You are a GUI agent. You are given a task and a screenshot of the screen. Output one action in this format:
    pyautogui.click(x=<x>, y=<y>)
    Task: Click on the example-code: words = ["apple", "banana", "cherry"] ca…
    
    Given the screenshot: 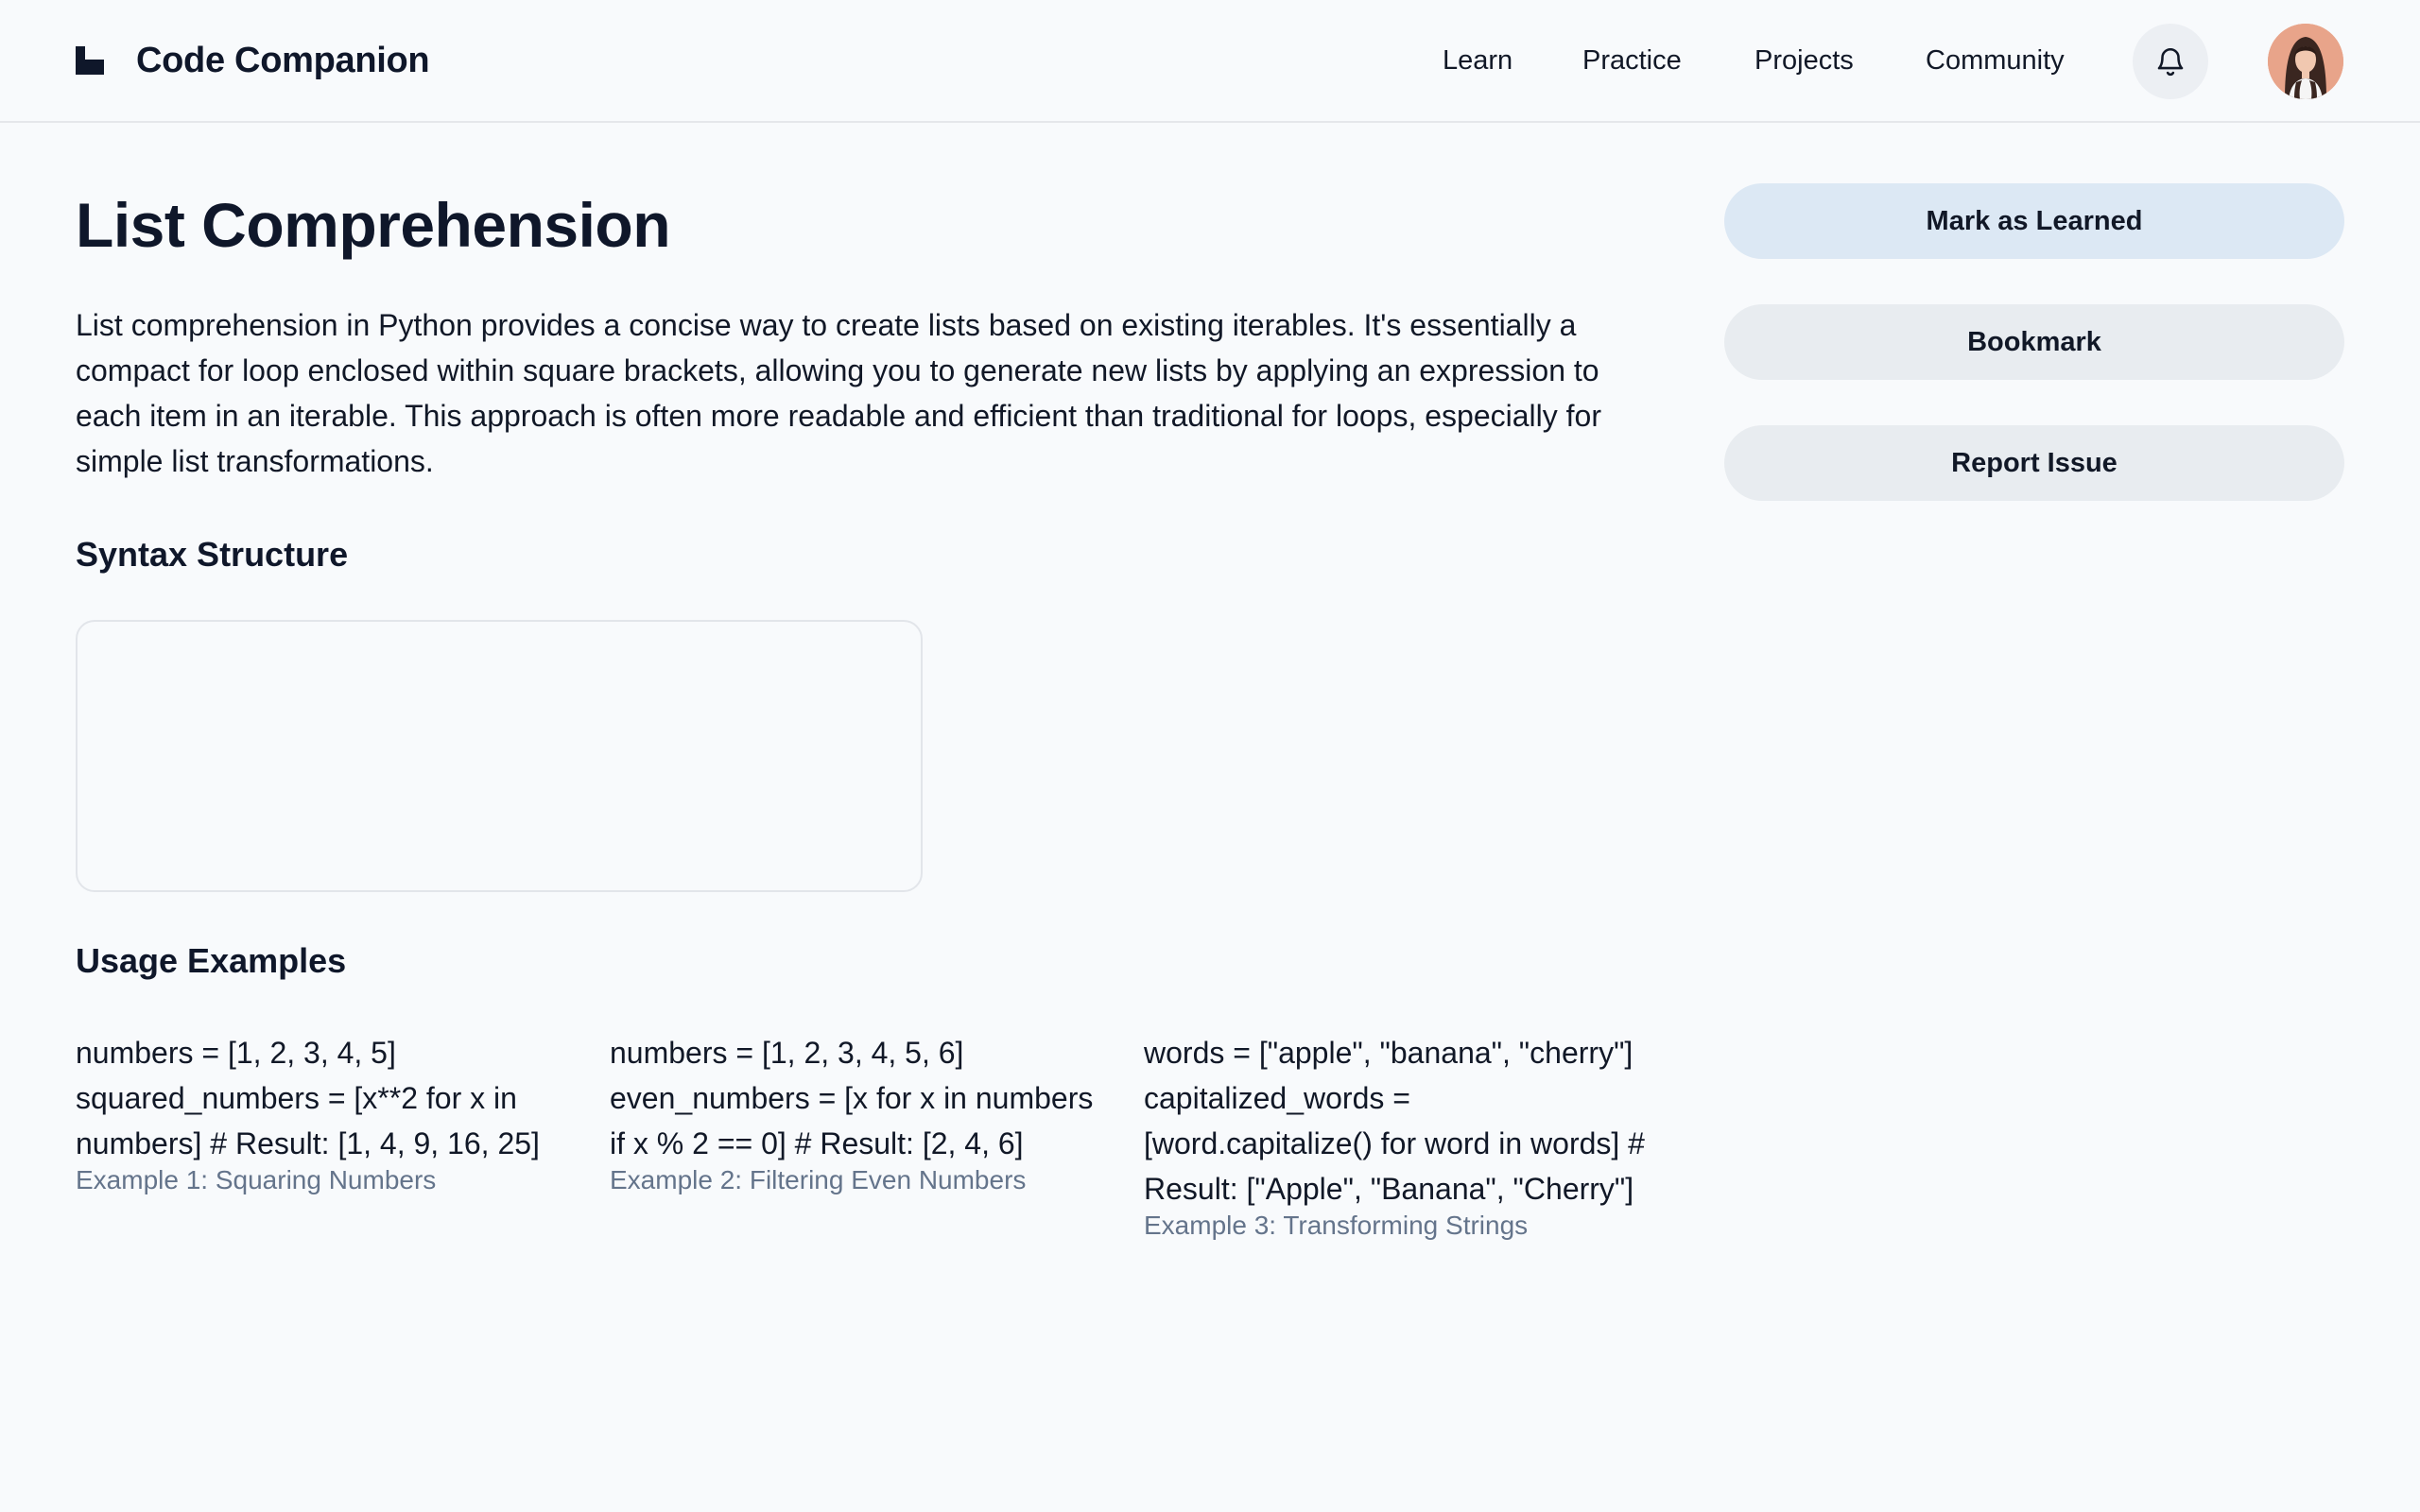 What is the action you would take?
    pyautogui.click(x=1395, y=1121)
    